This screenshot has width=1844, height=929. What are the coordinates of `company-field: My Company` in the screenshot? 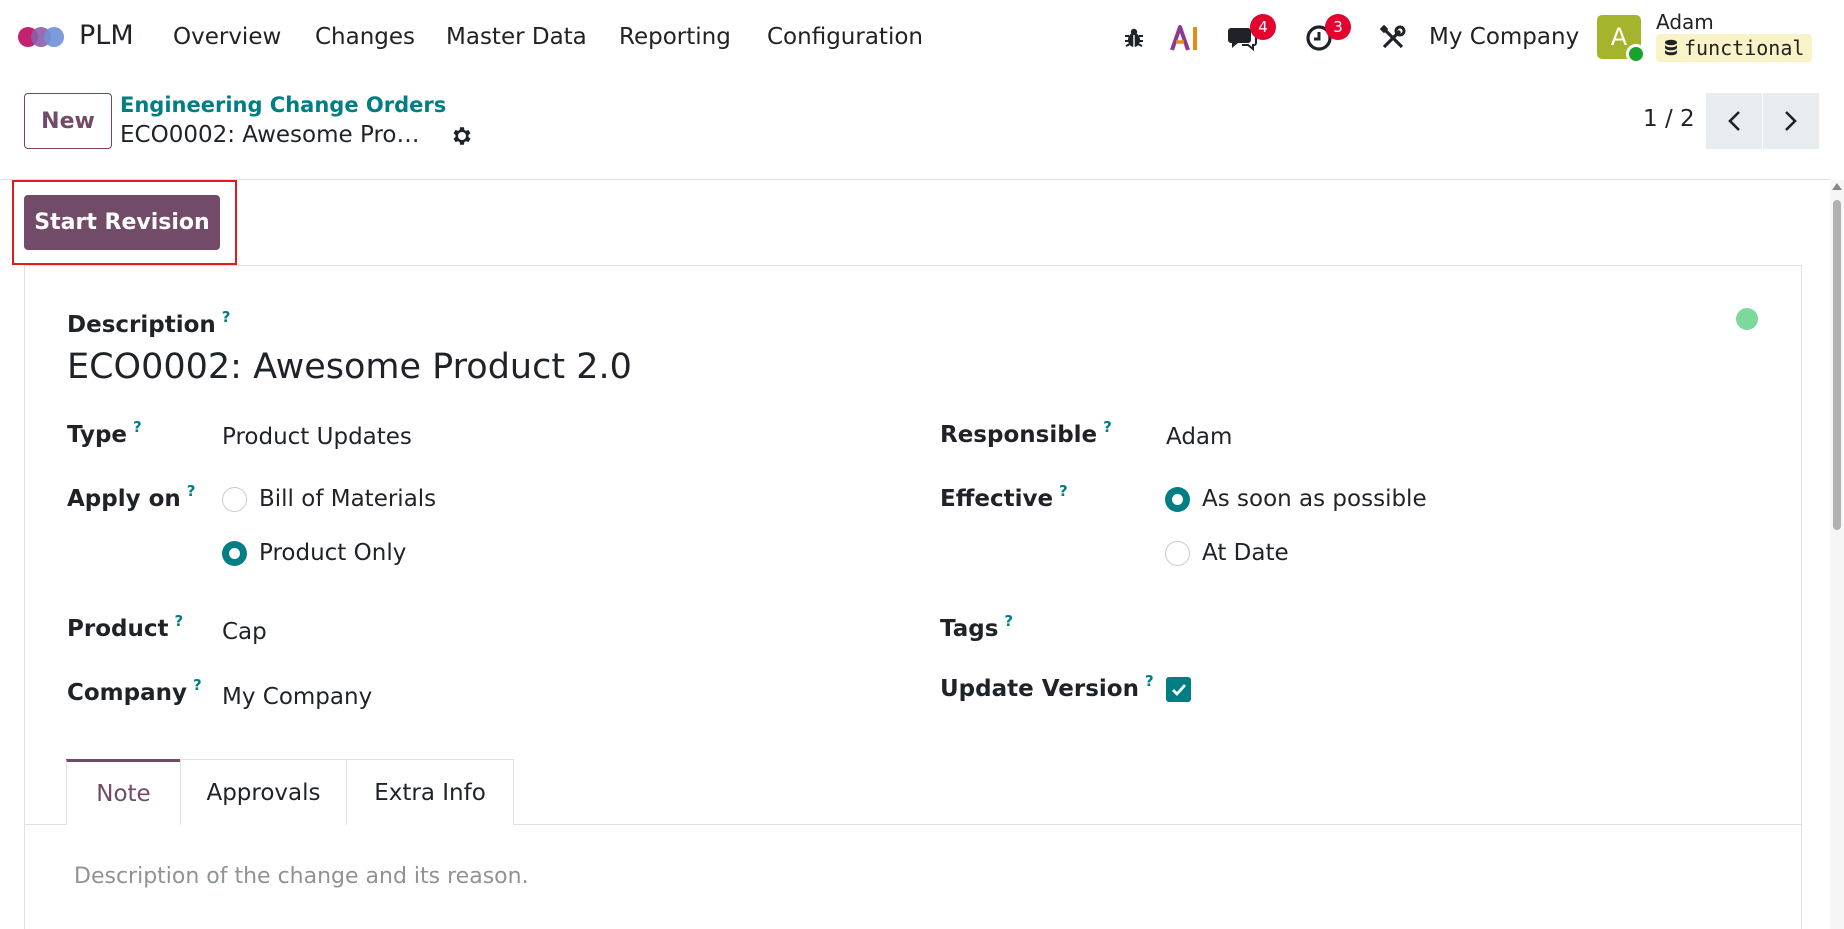 It's located at (297, 697).